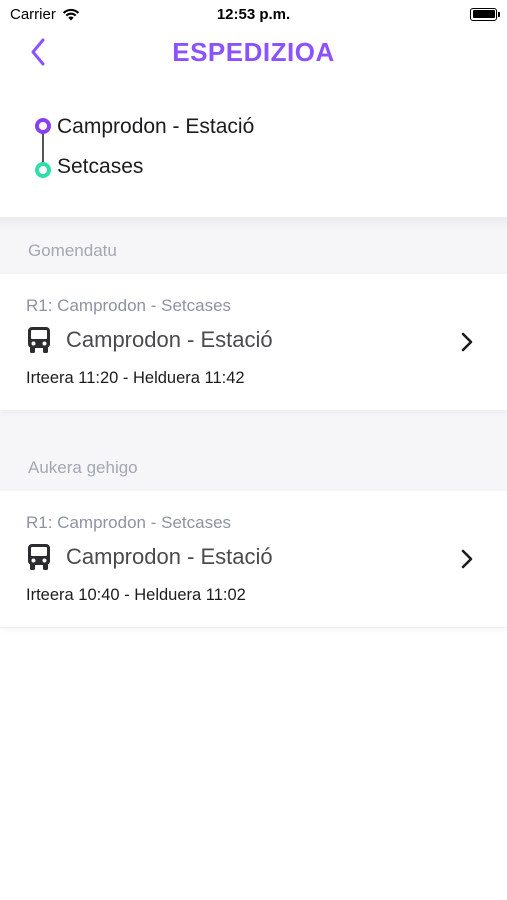 This screenshot has width=507, height=900. Describe the element at coordinates (100, 166) in the screenshot. I see `destination-stop-name: Setcases` at that location.